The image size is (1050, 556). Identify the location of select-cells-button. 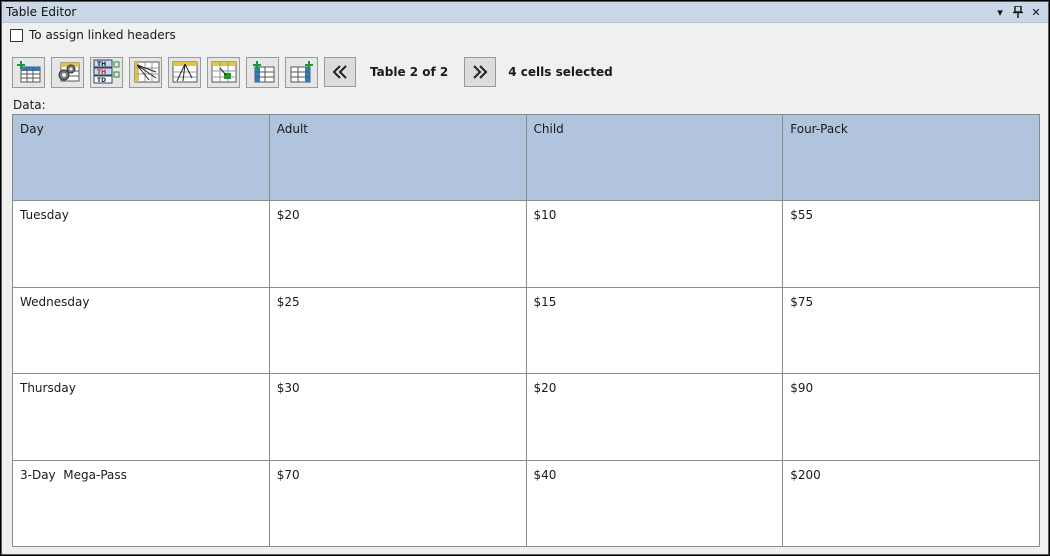
(223, 72).